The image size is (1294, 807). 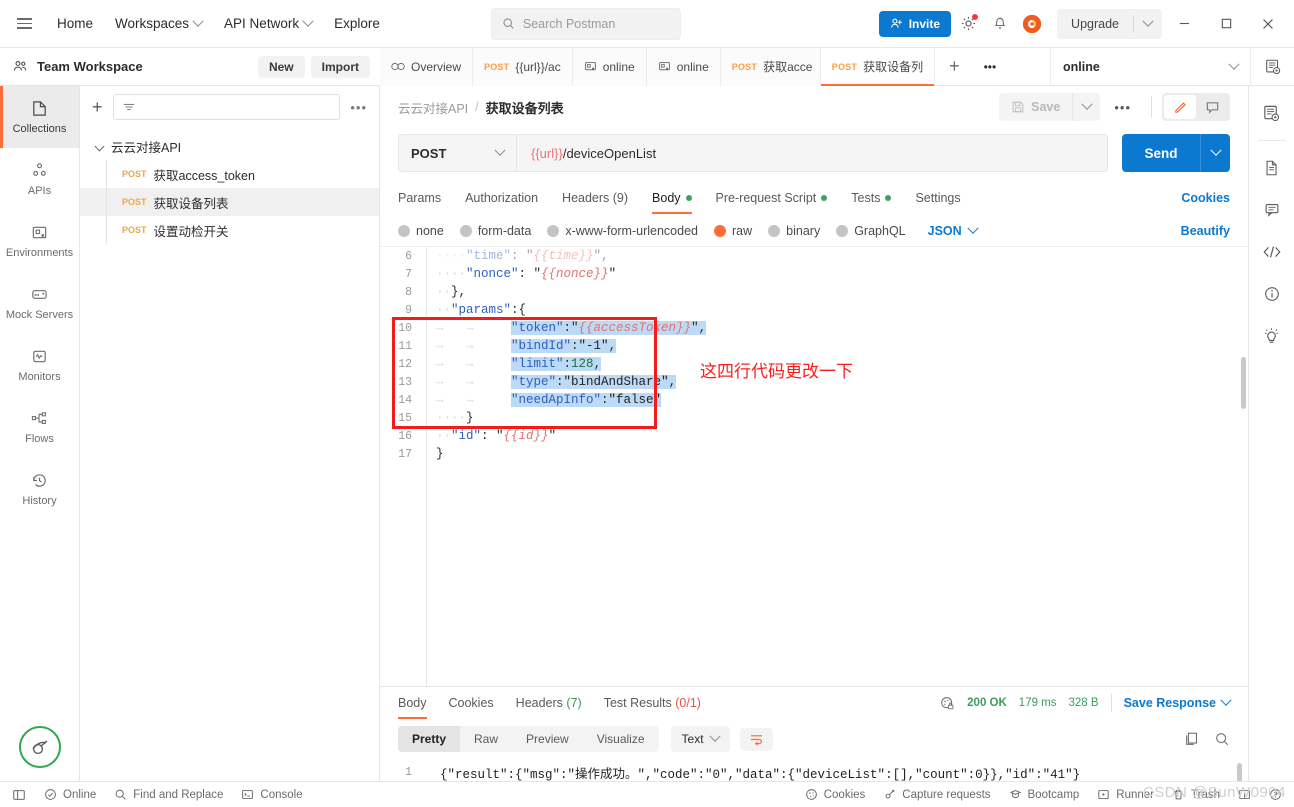 What do you see at coordinates (1268, 24) in the screenshot?
I see `close-button` at bounding box center [1268, 24].